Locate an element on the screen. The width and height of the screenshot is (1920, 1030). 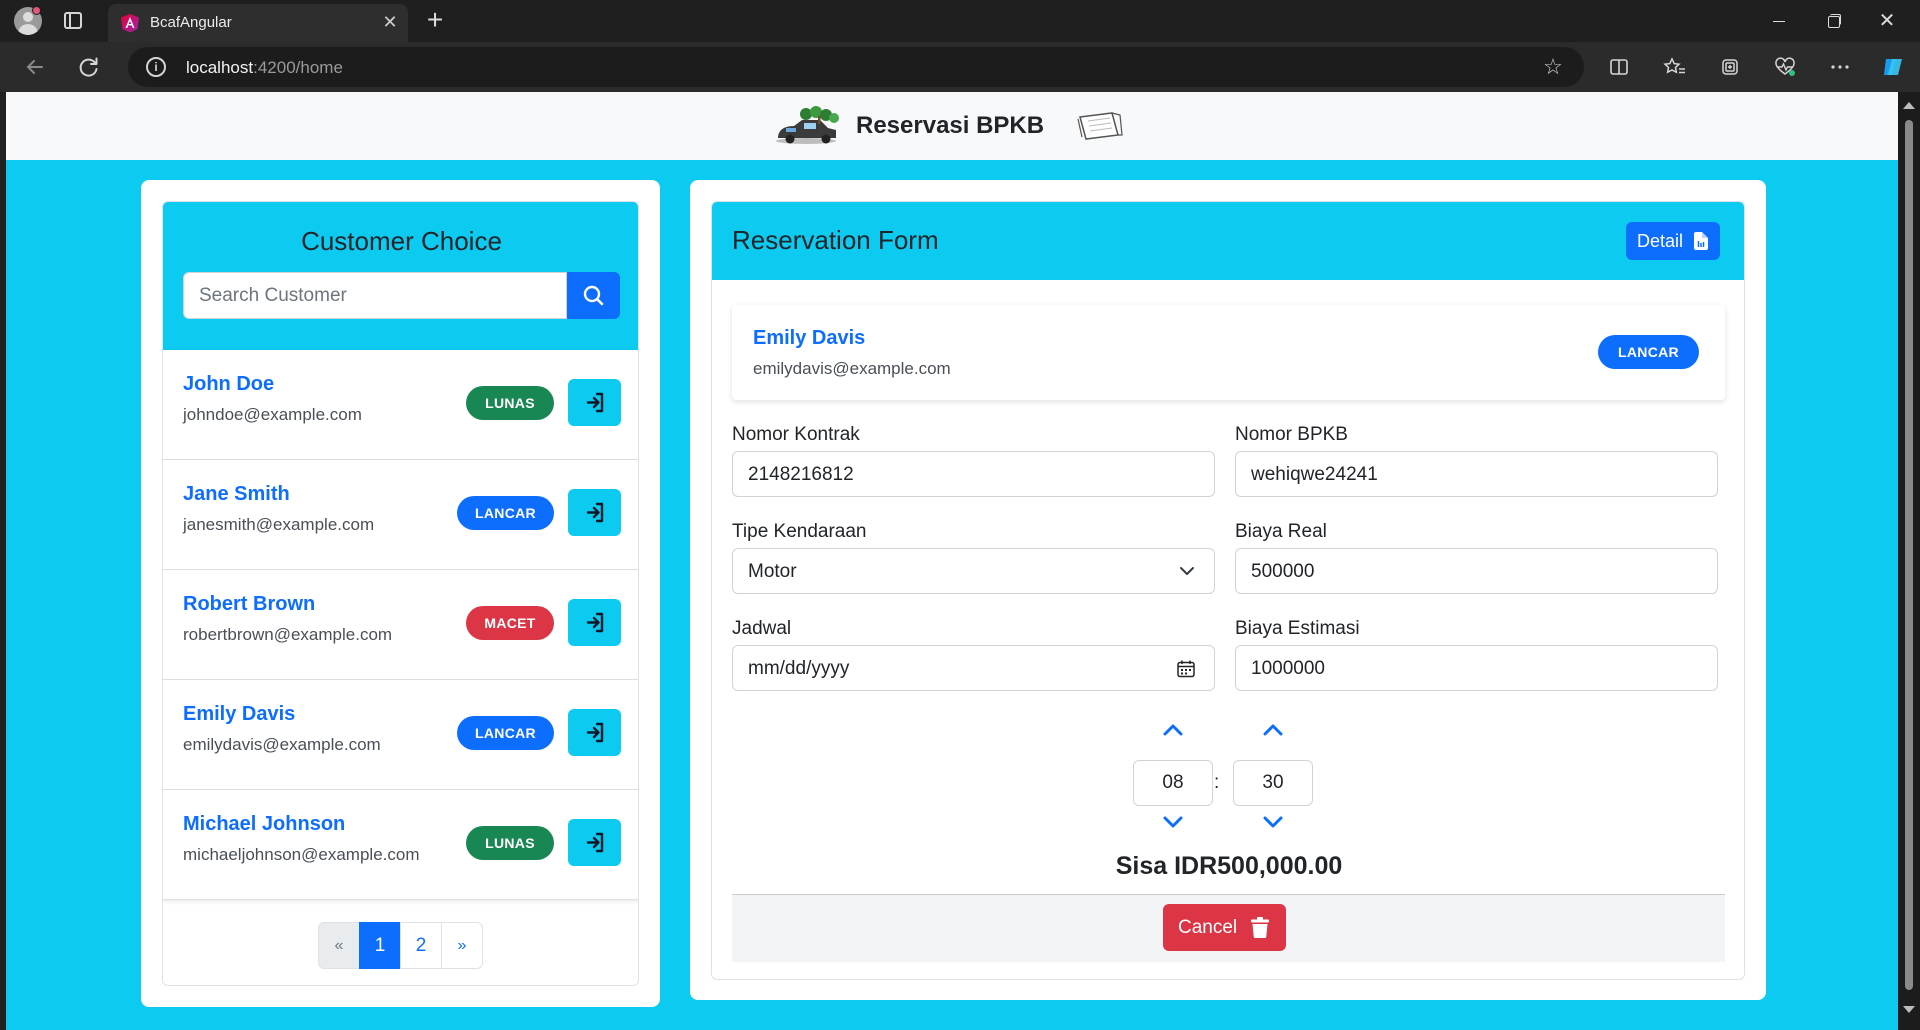
remaining-amount: Sisa IDR500,000.00 is located at coordinates (1229, 866).